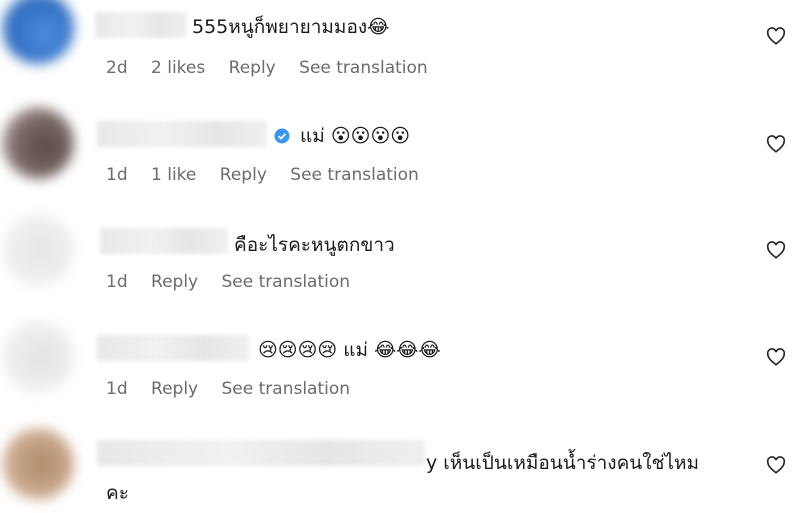 This screenshot has height=513, width=800. I want to click on comment-text: แม่ 😮😮😮😮, so click(355, 136).